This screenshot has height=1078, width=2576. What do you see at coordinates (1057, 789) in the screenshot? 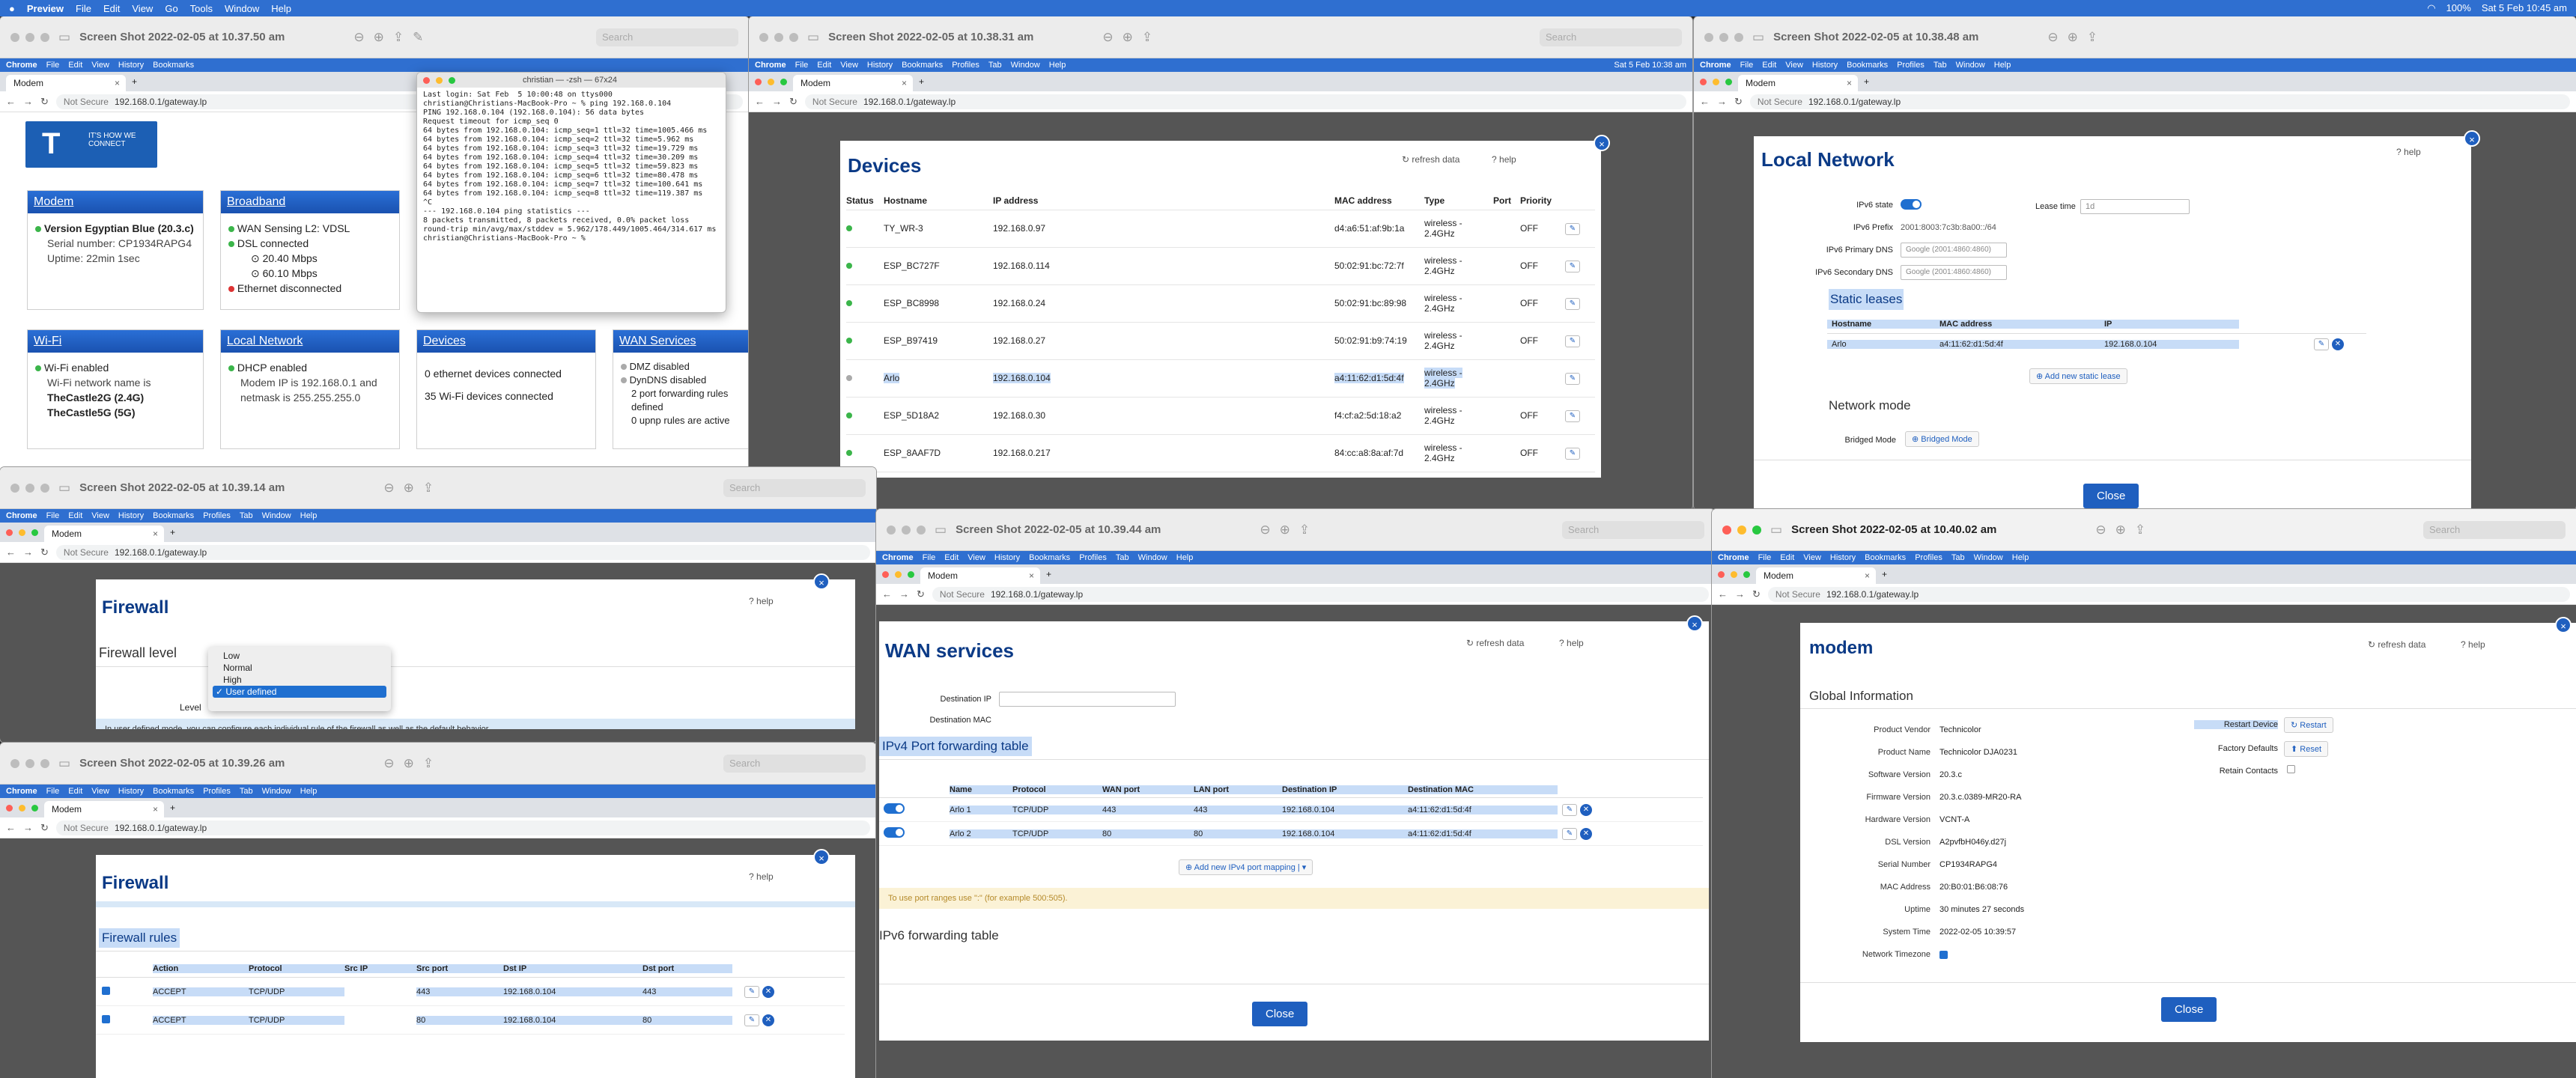
I see `col-protocol: Protocol` at bounding box center [1057, 789].